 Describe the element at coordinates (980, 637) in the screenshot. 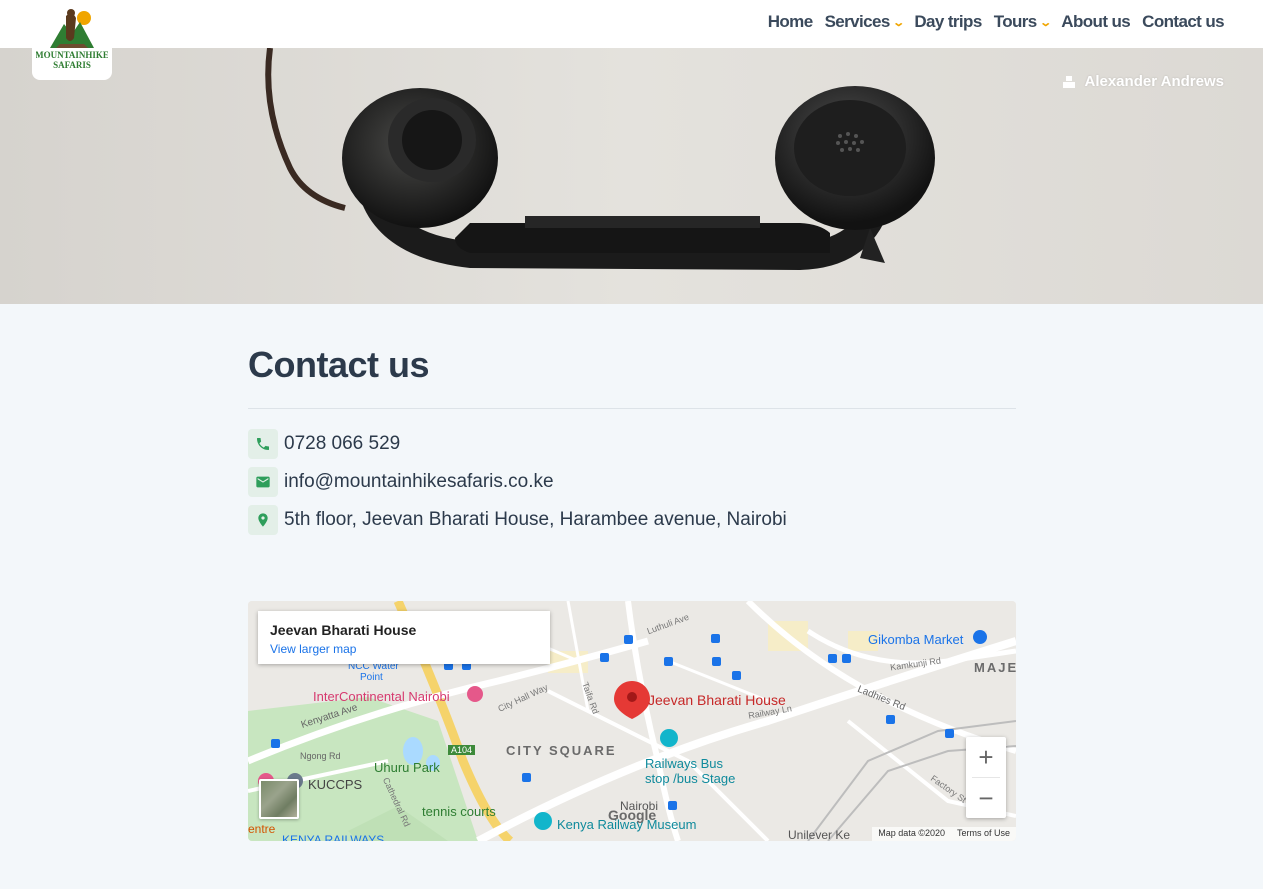

I see `market-pin-icon` at that location.